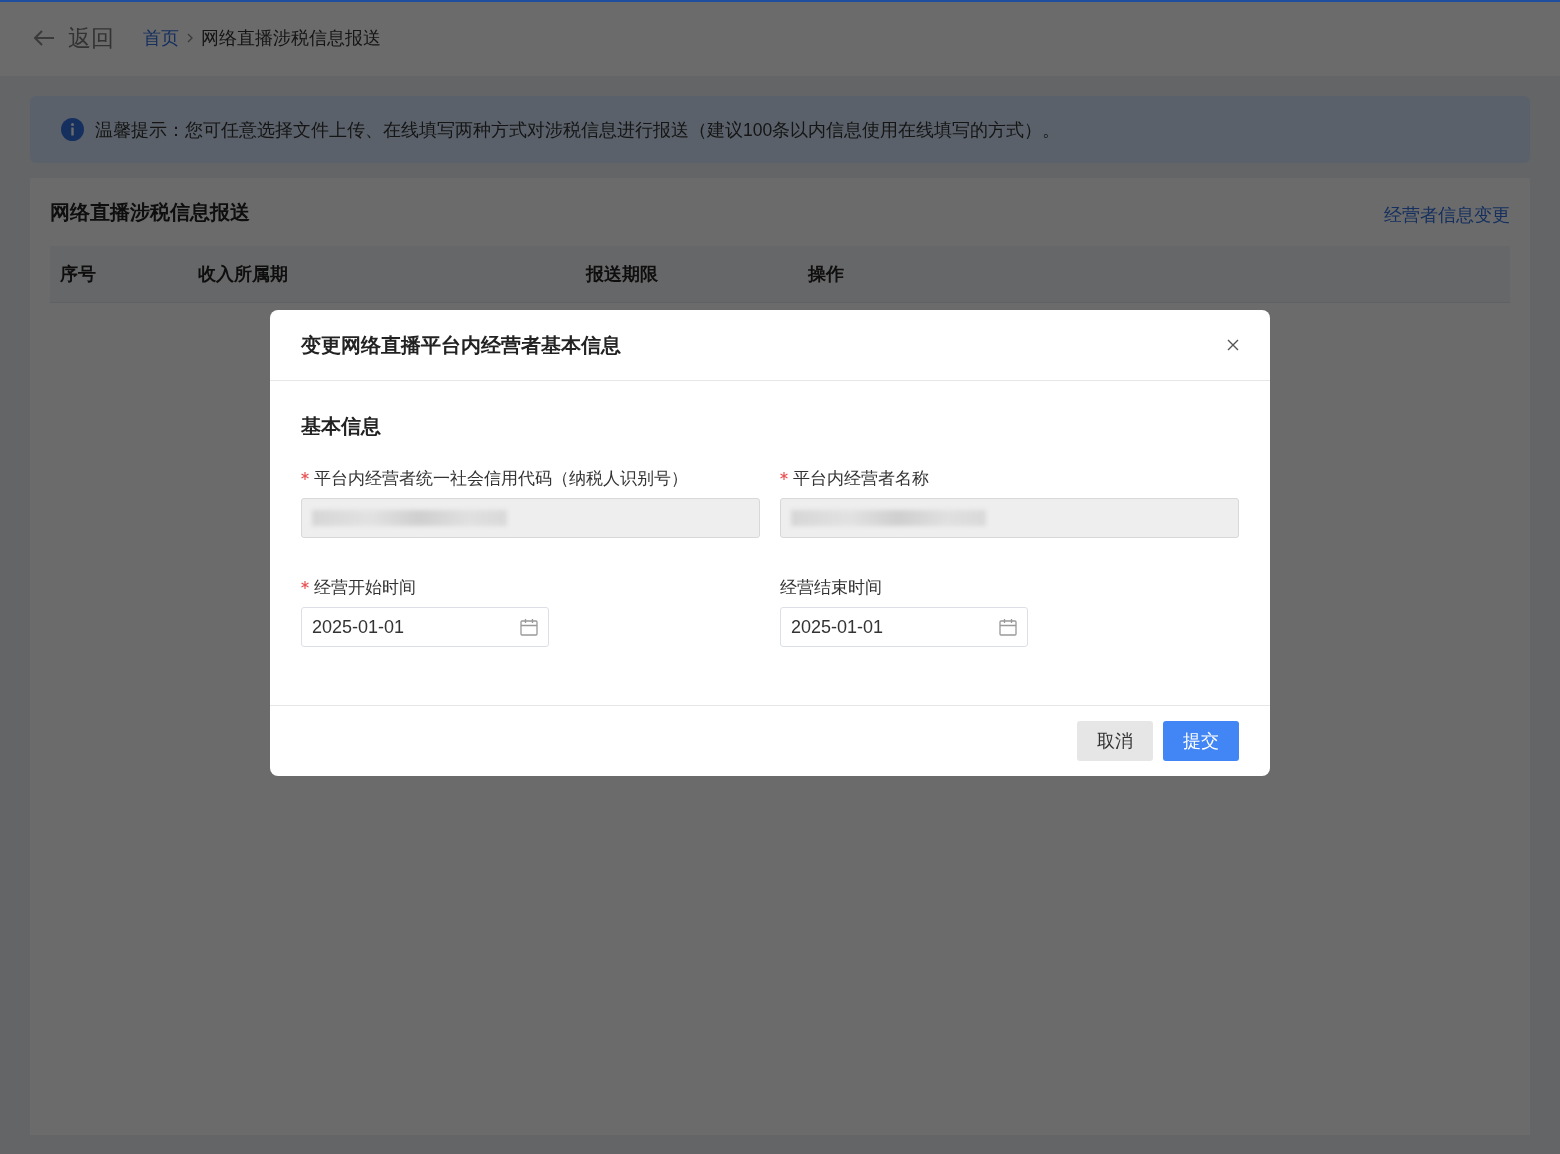 This screenshot has width=1560, height=1154. What do you see at coordinates (44, 38) in the screenshot?
I see `arrow-left-icon` at bounding box center [44, 38].